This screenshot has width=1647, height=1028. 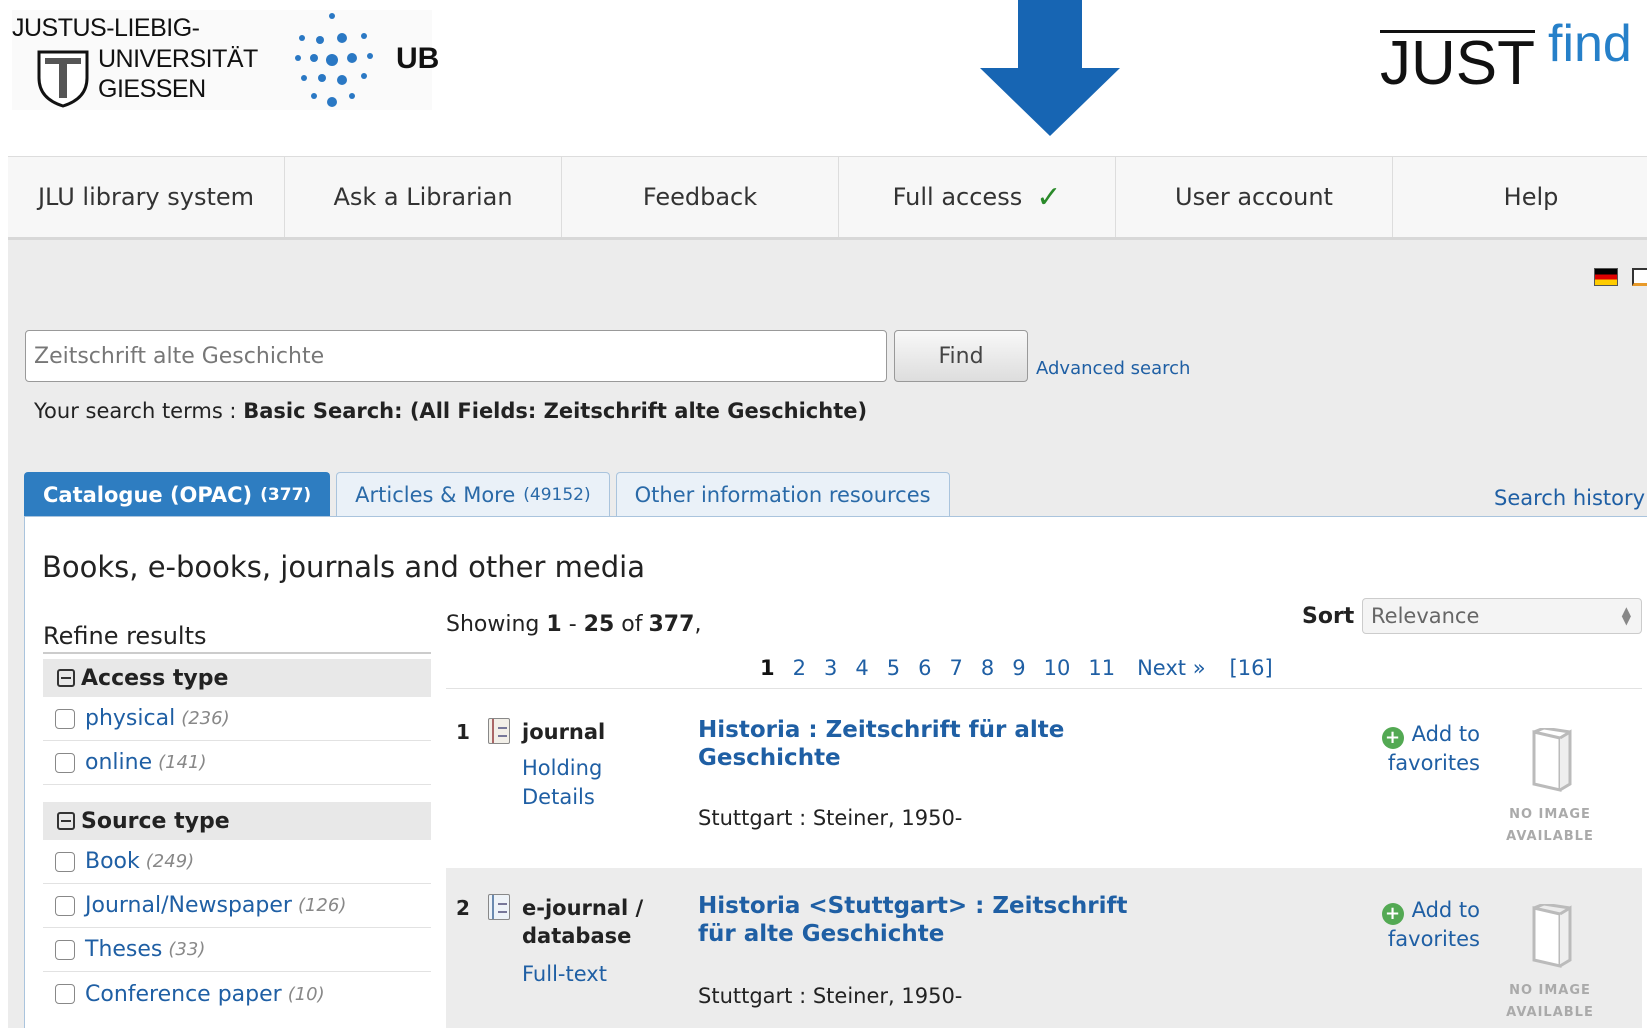 I want to click on nav-label: JLU library system, so click(x=146, y=197).